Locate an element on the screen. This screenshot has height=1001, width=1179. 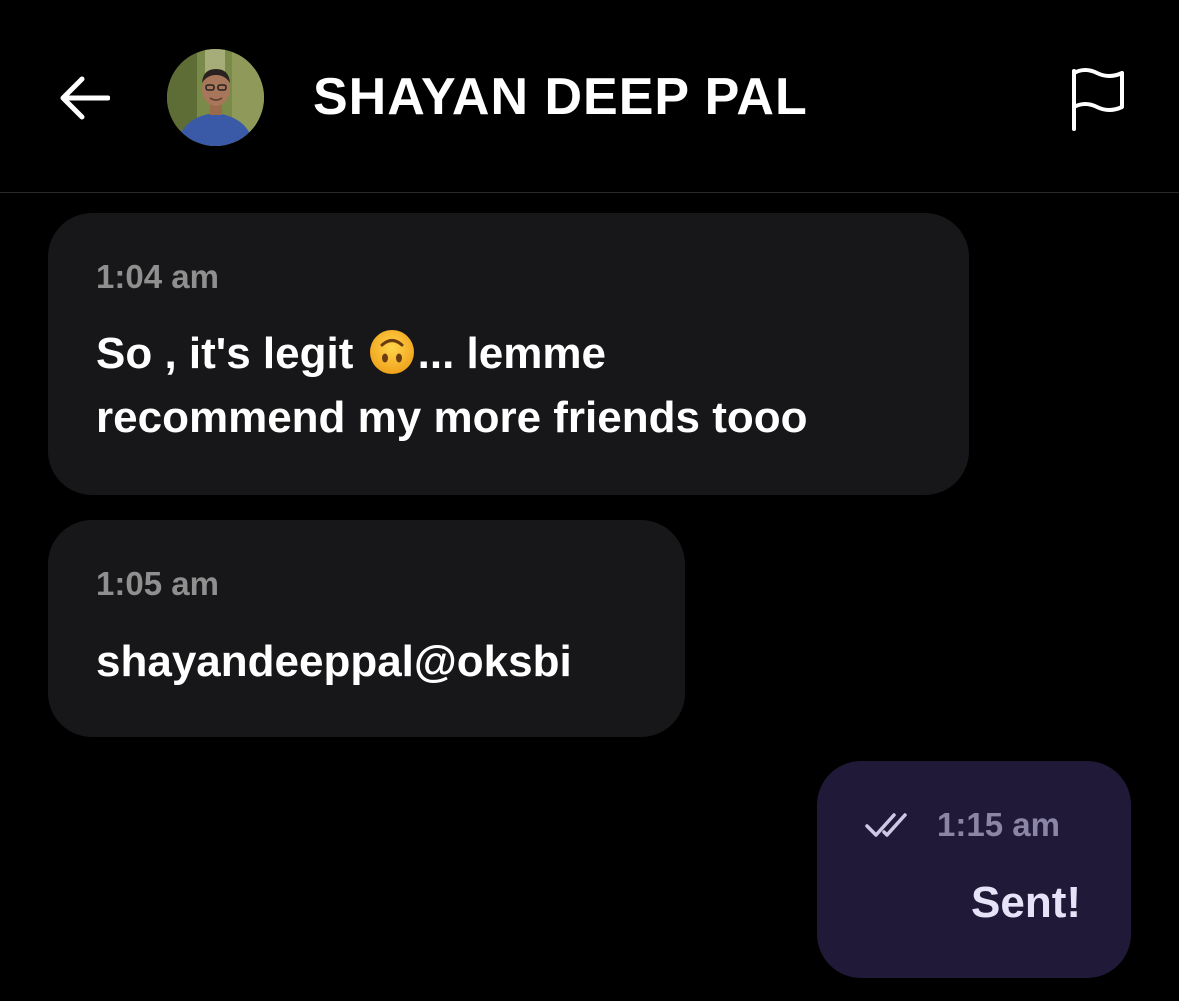
flag-icon is located at coordinates (1098, 99).